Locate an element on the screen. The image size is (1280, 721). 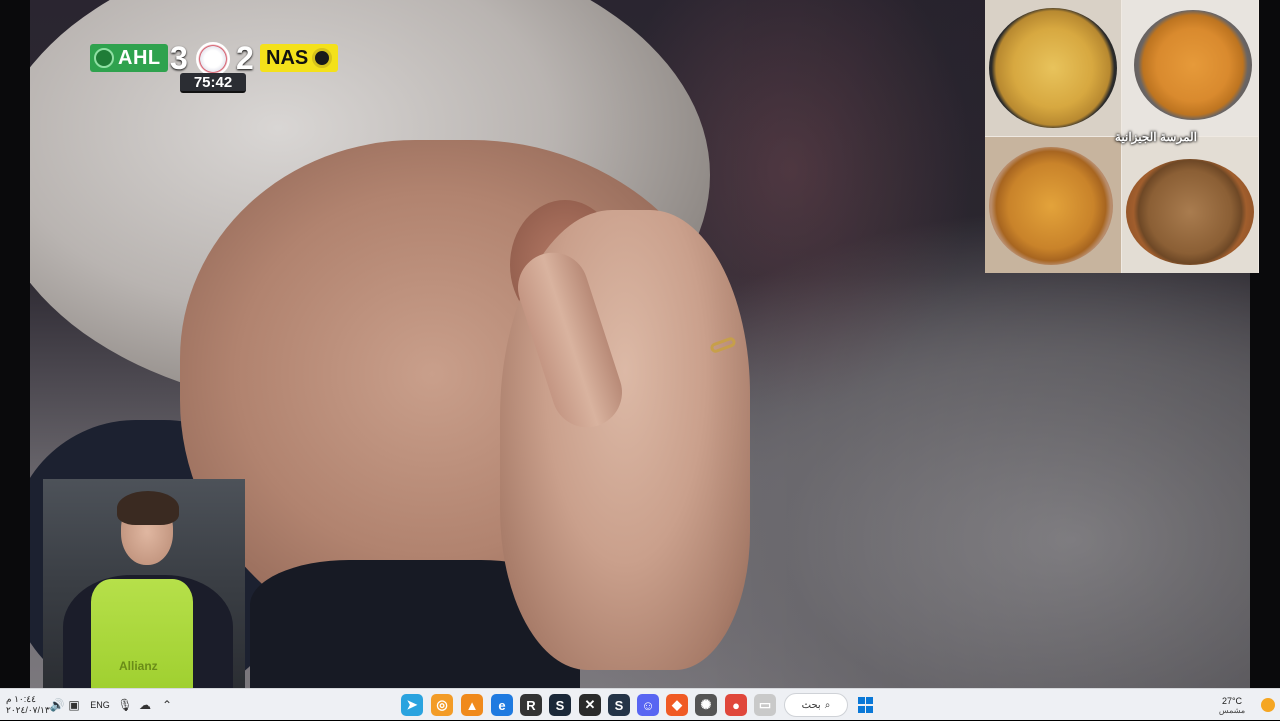
onedrive-icon: ☁ is located at coordinates (145, 705).